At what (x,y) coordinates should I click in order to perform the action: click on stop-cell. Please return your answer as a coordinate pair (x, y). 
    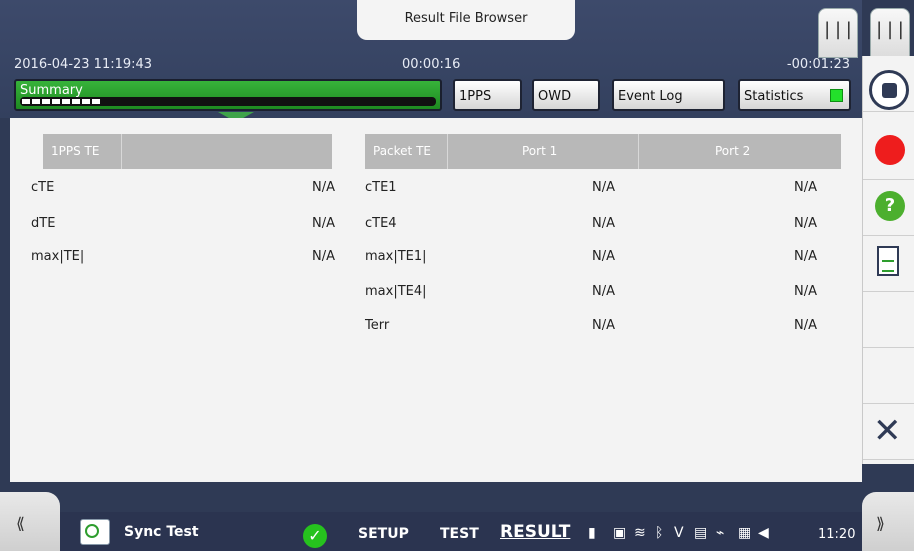
    Looking at the image, I should click on (888, 84).